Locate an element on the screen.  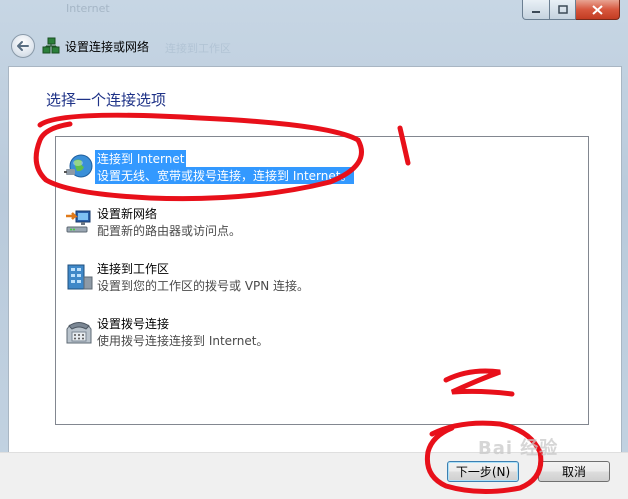
router-icon is located at coordinates (78, 221).